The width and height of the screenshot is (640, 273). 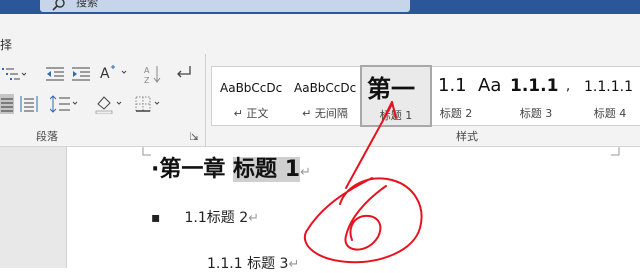 What do you see at coordinates (391, 89) in the screenshot?
I see `style-sample: 第一` at bounding box center [391, 89].